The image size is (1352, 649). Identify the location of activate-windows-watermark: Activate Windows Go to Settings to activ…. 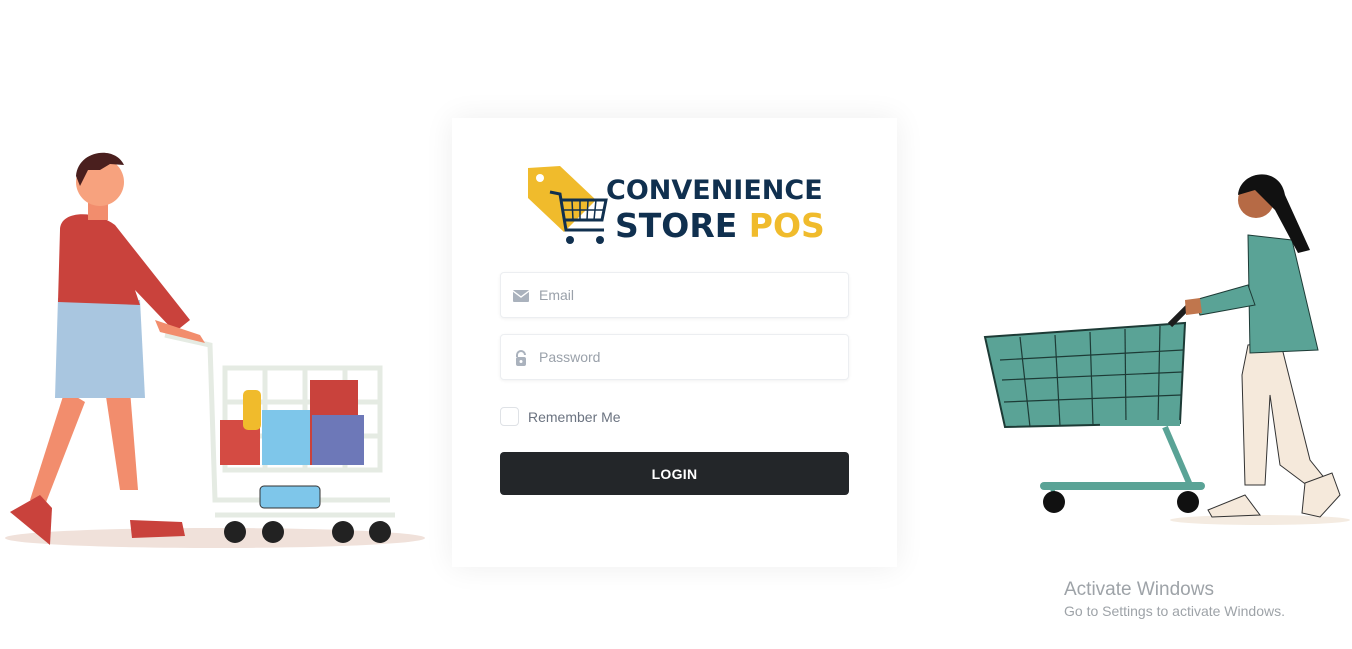
(1174, 599).